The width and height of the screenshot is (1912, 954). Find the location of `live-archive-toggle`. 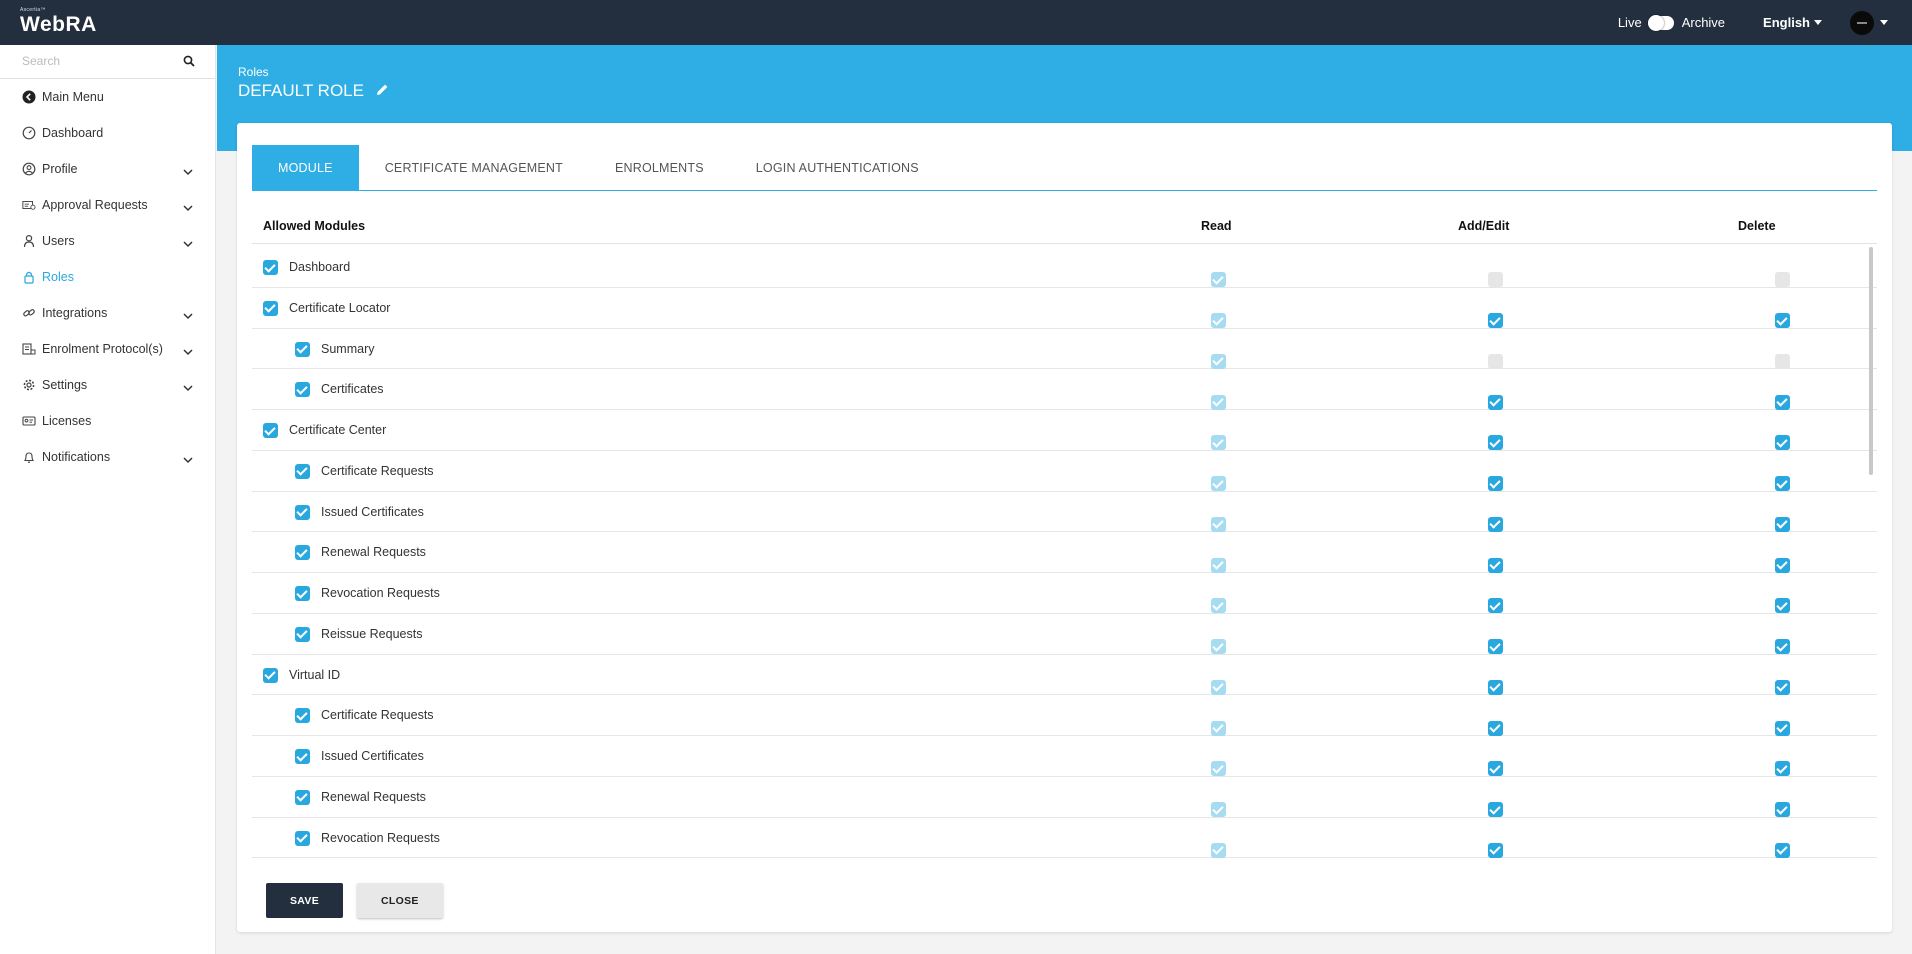

live-archive-toggle is located at coordinates (1660, 22).